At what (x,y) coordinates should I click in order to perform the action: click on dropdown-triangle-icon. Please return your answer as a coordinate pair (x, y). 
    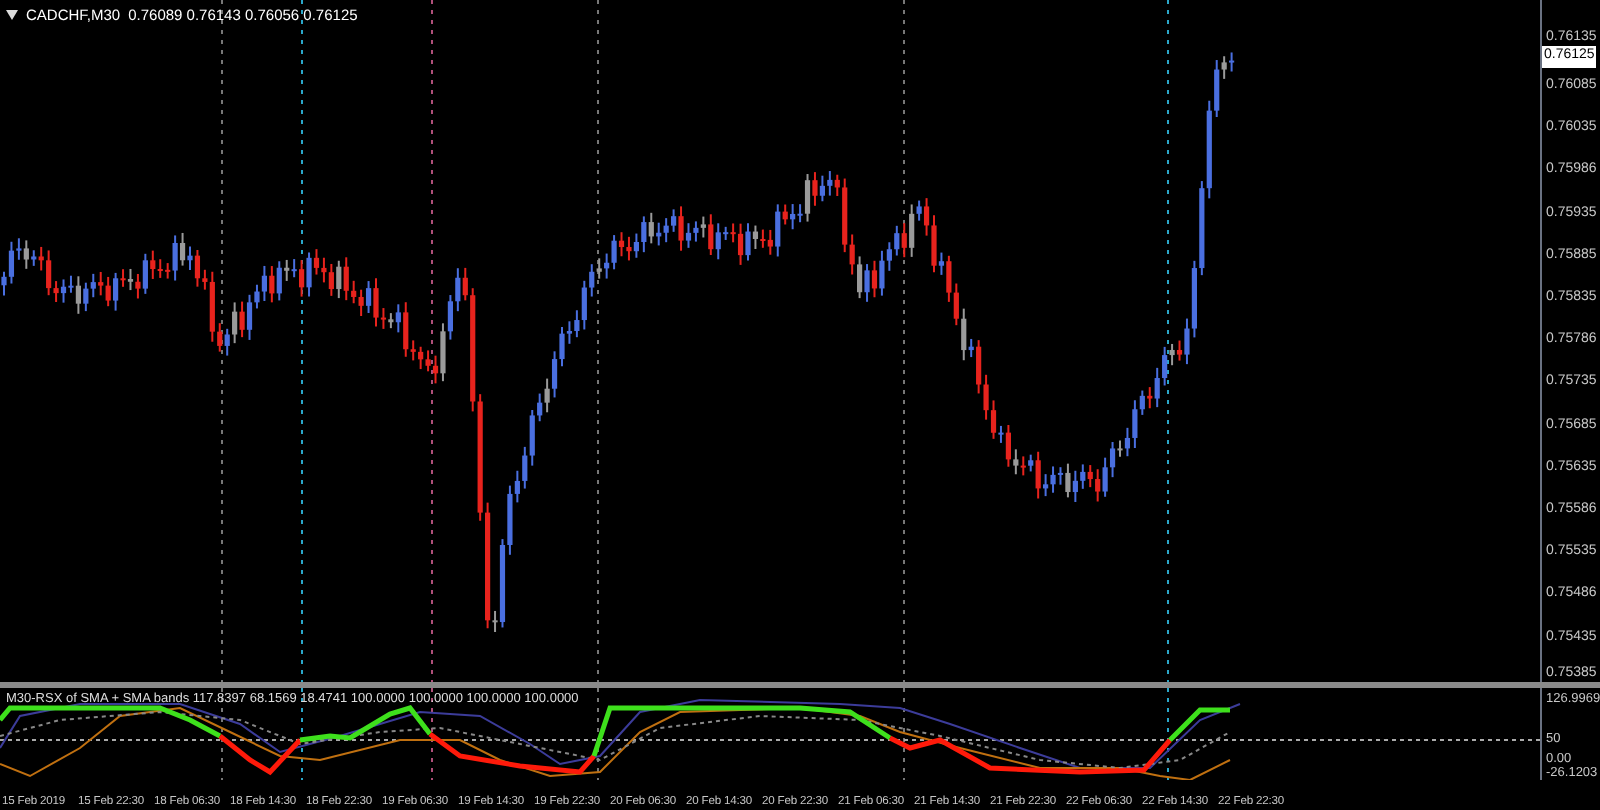
    Looking at the image, I should click on (12, 15).